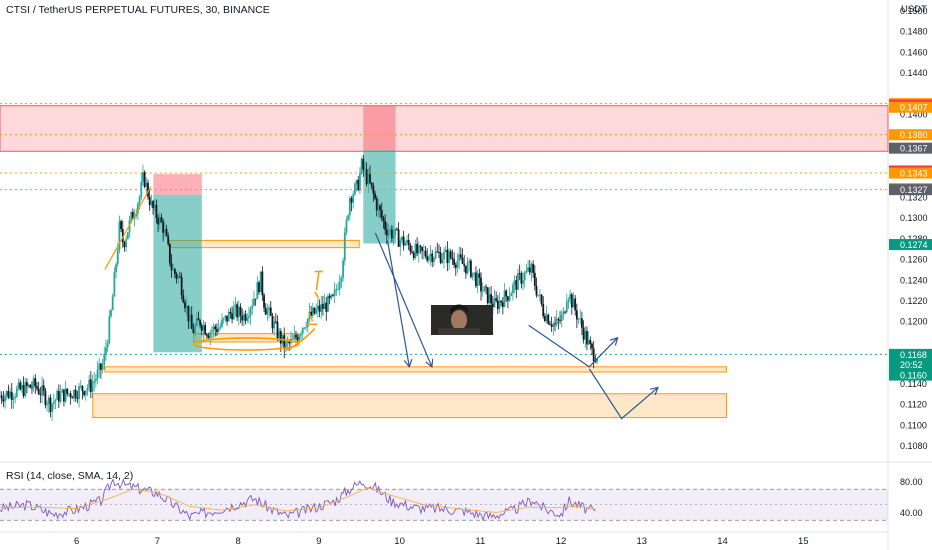 This screenshot has width=932, height=550. Describe the element at coordinates (561, 541) in the screenshot. I see `time-tick-label: 12` at that location.